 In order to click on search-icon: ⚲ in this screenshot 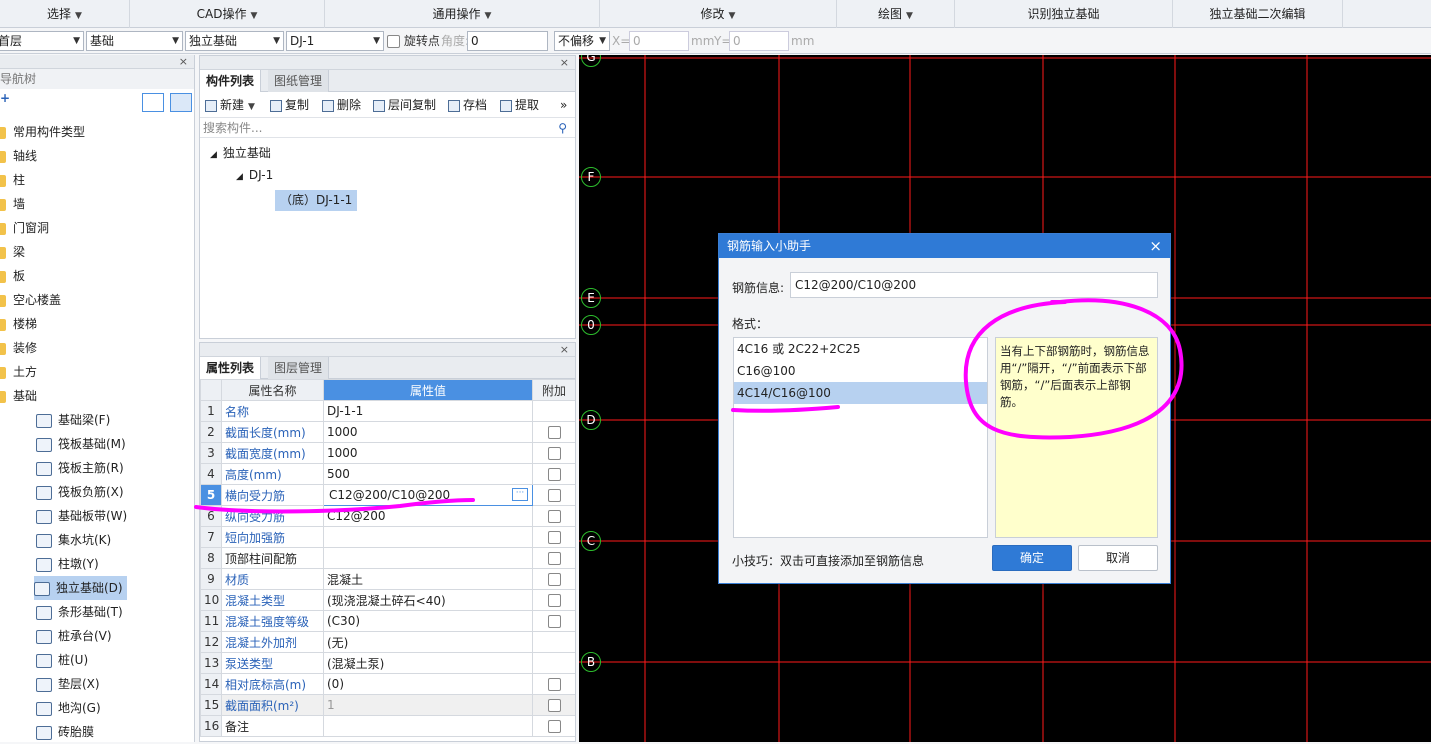, I will do `click(562, 128)`.